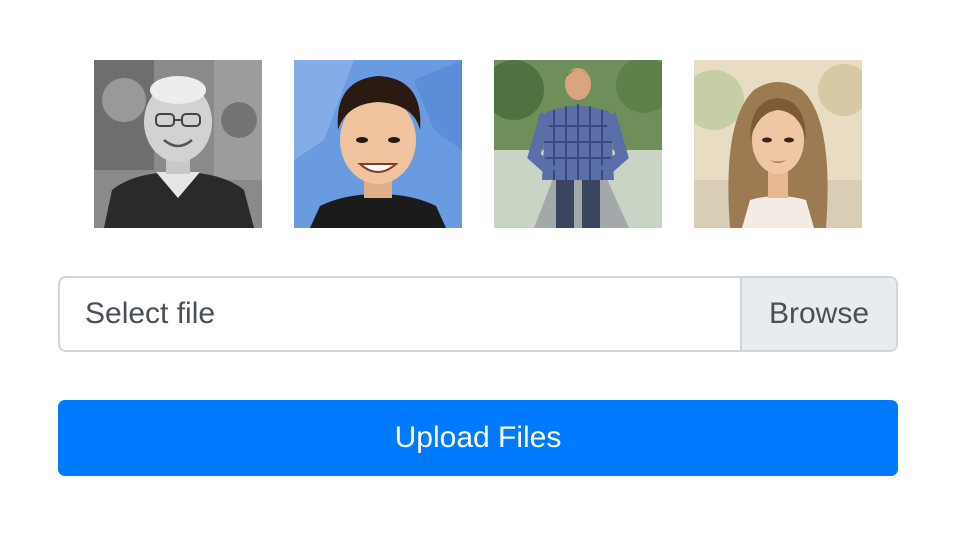  Describe the element at coordinates (478, 438) in the screenshot. I see `upload-files-button: Upload Files` at that location.